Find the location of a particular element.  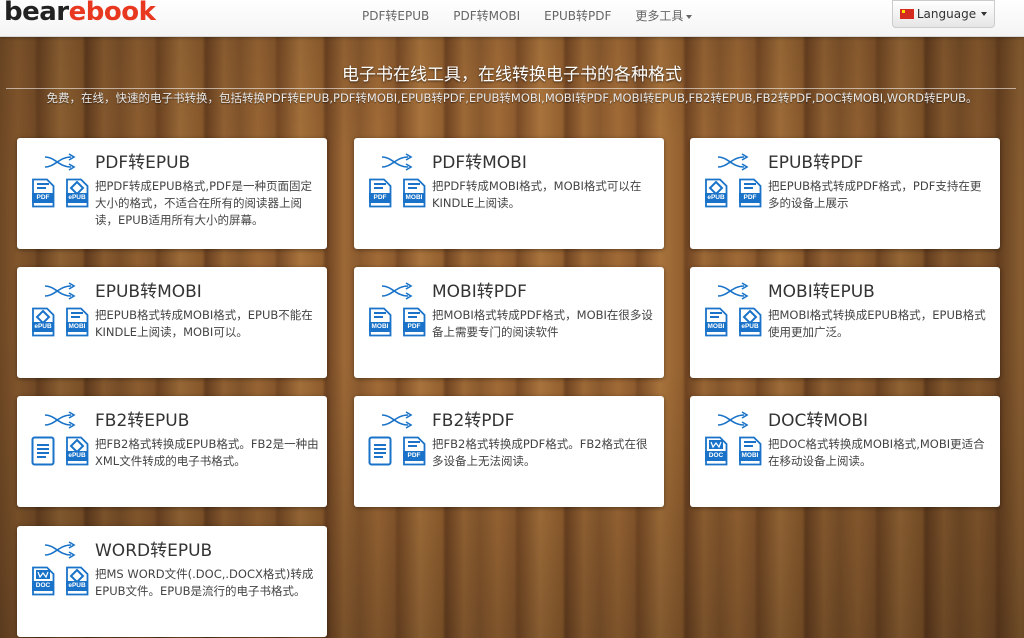

nav-link-pdf-to-epub: PDF转EPUB is located at coordinates (395, 18).